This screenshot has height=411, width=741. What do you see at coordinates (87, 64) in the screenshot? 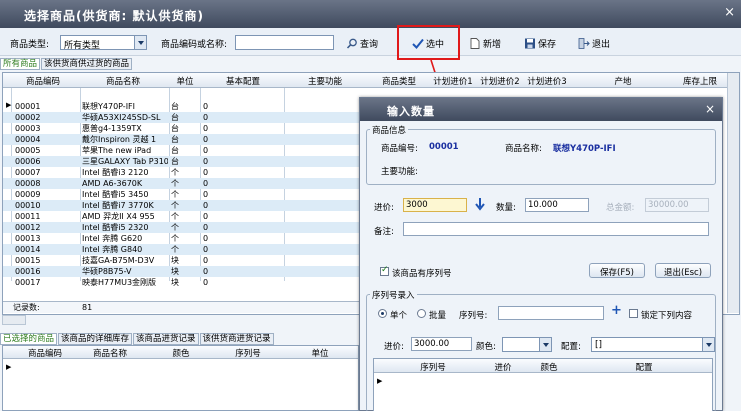
I see `tab-supplier-products: 该供货商供过货的商品` at bounding box center [87, 64].